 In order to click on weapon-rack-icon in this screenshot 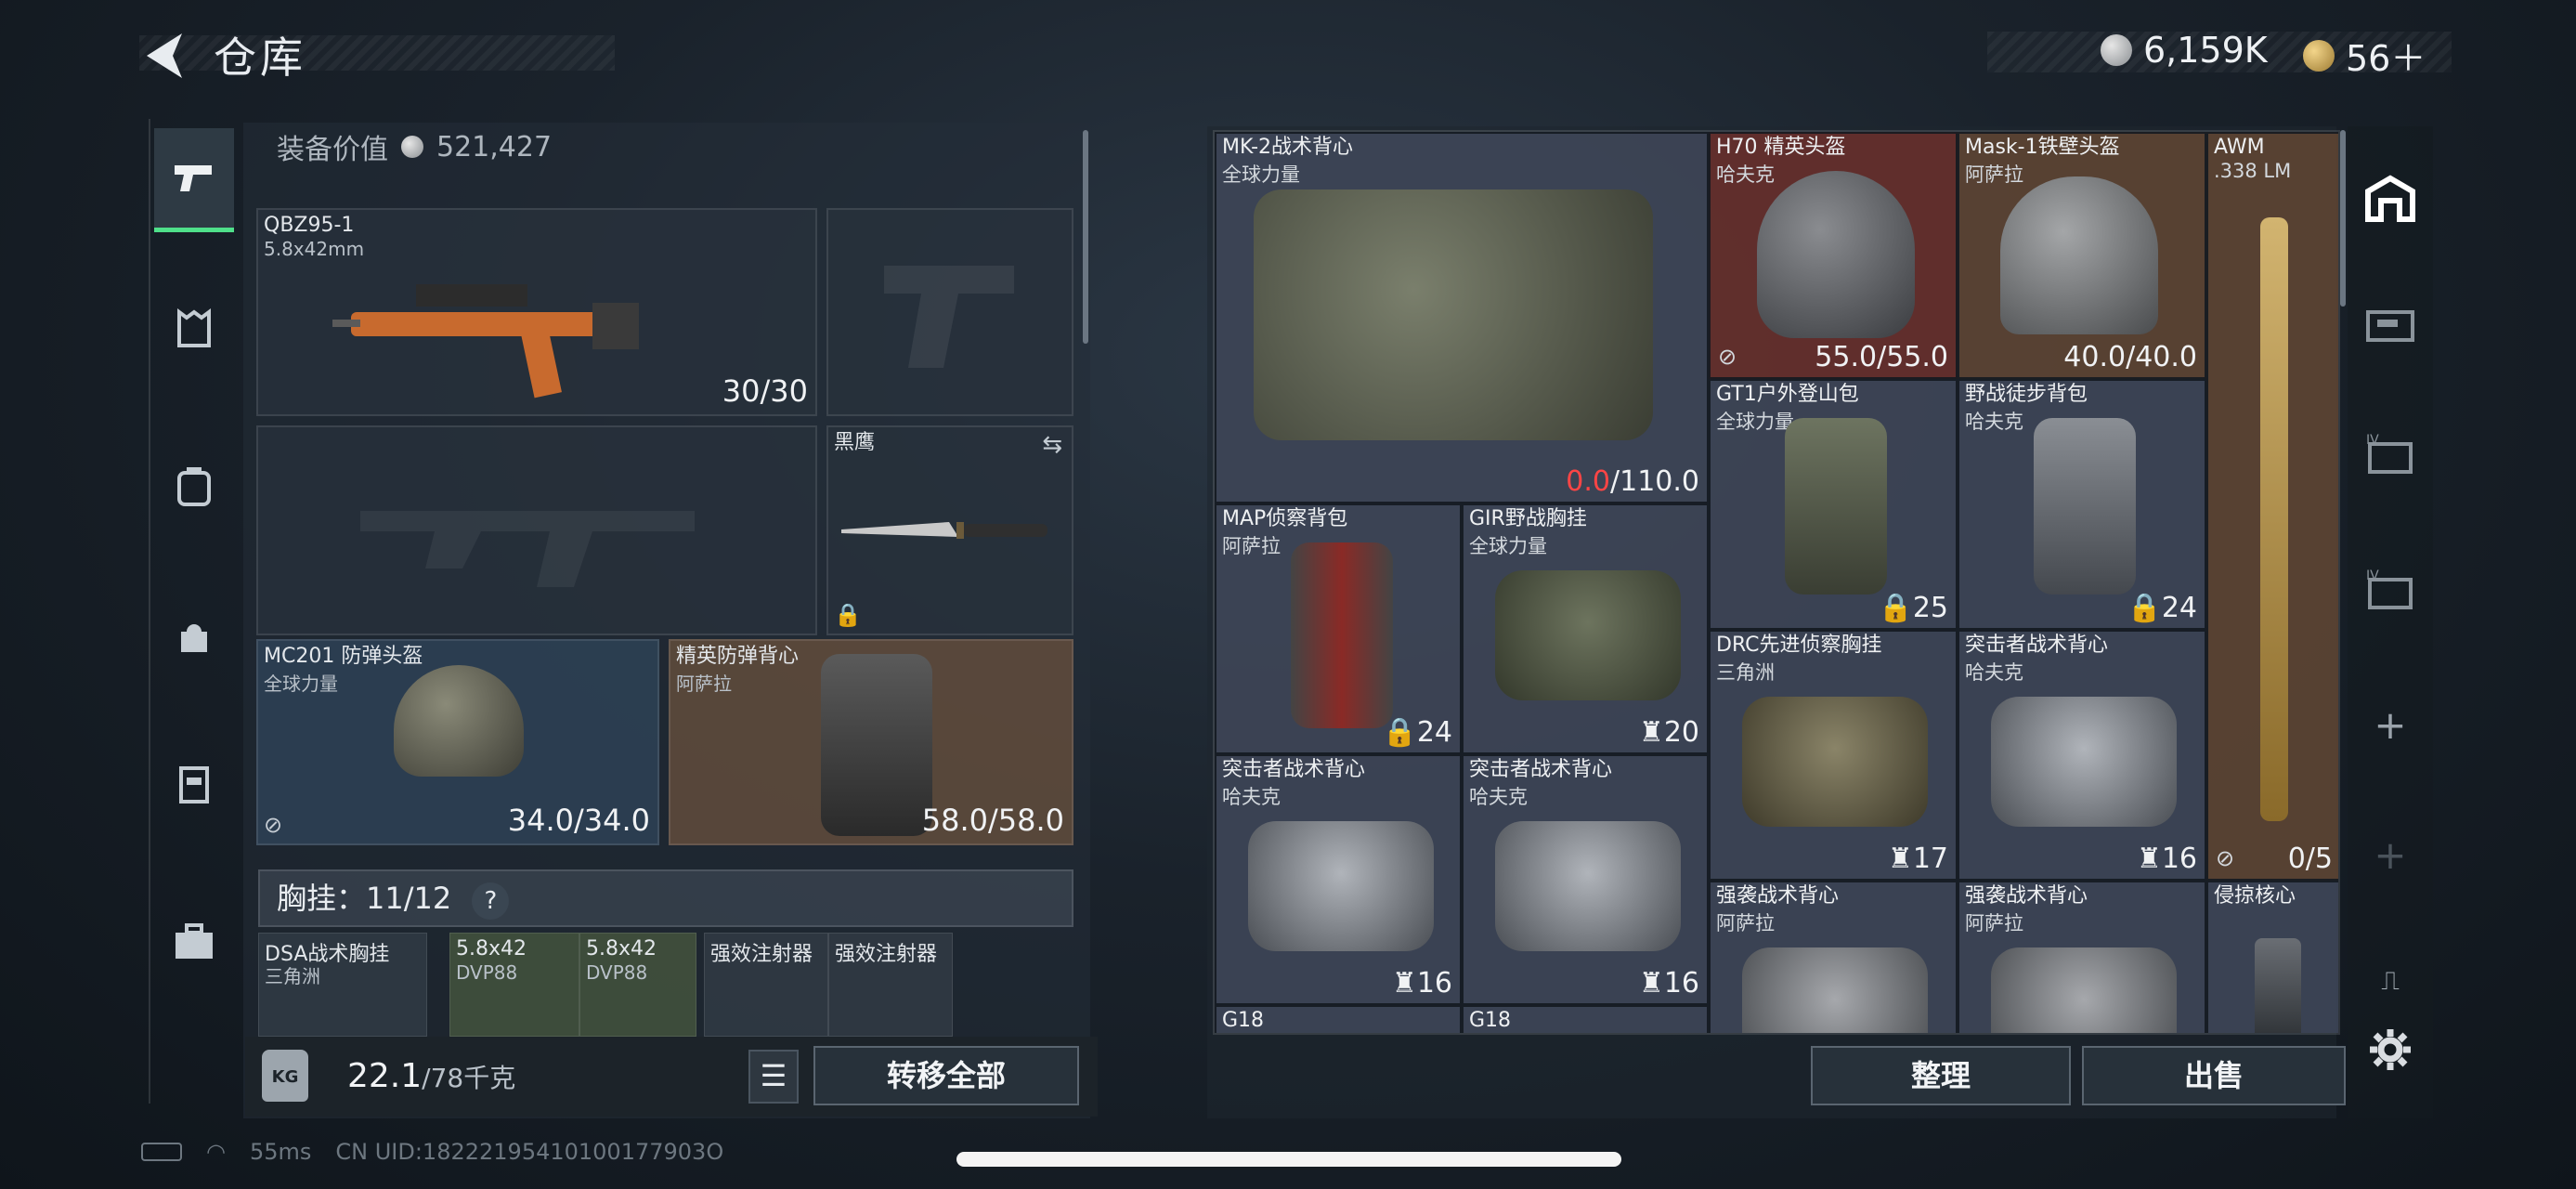, I will do `click(2390, 325)`.